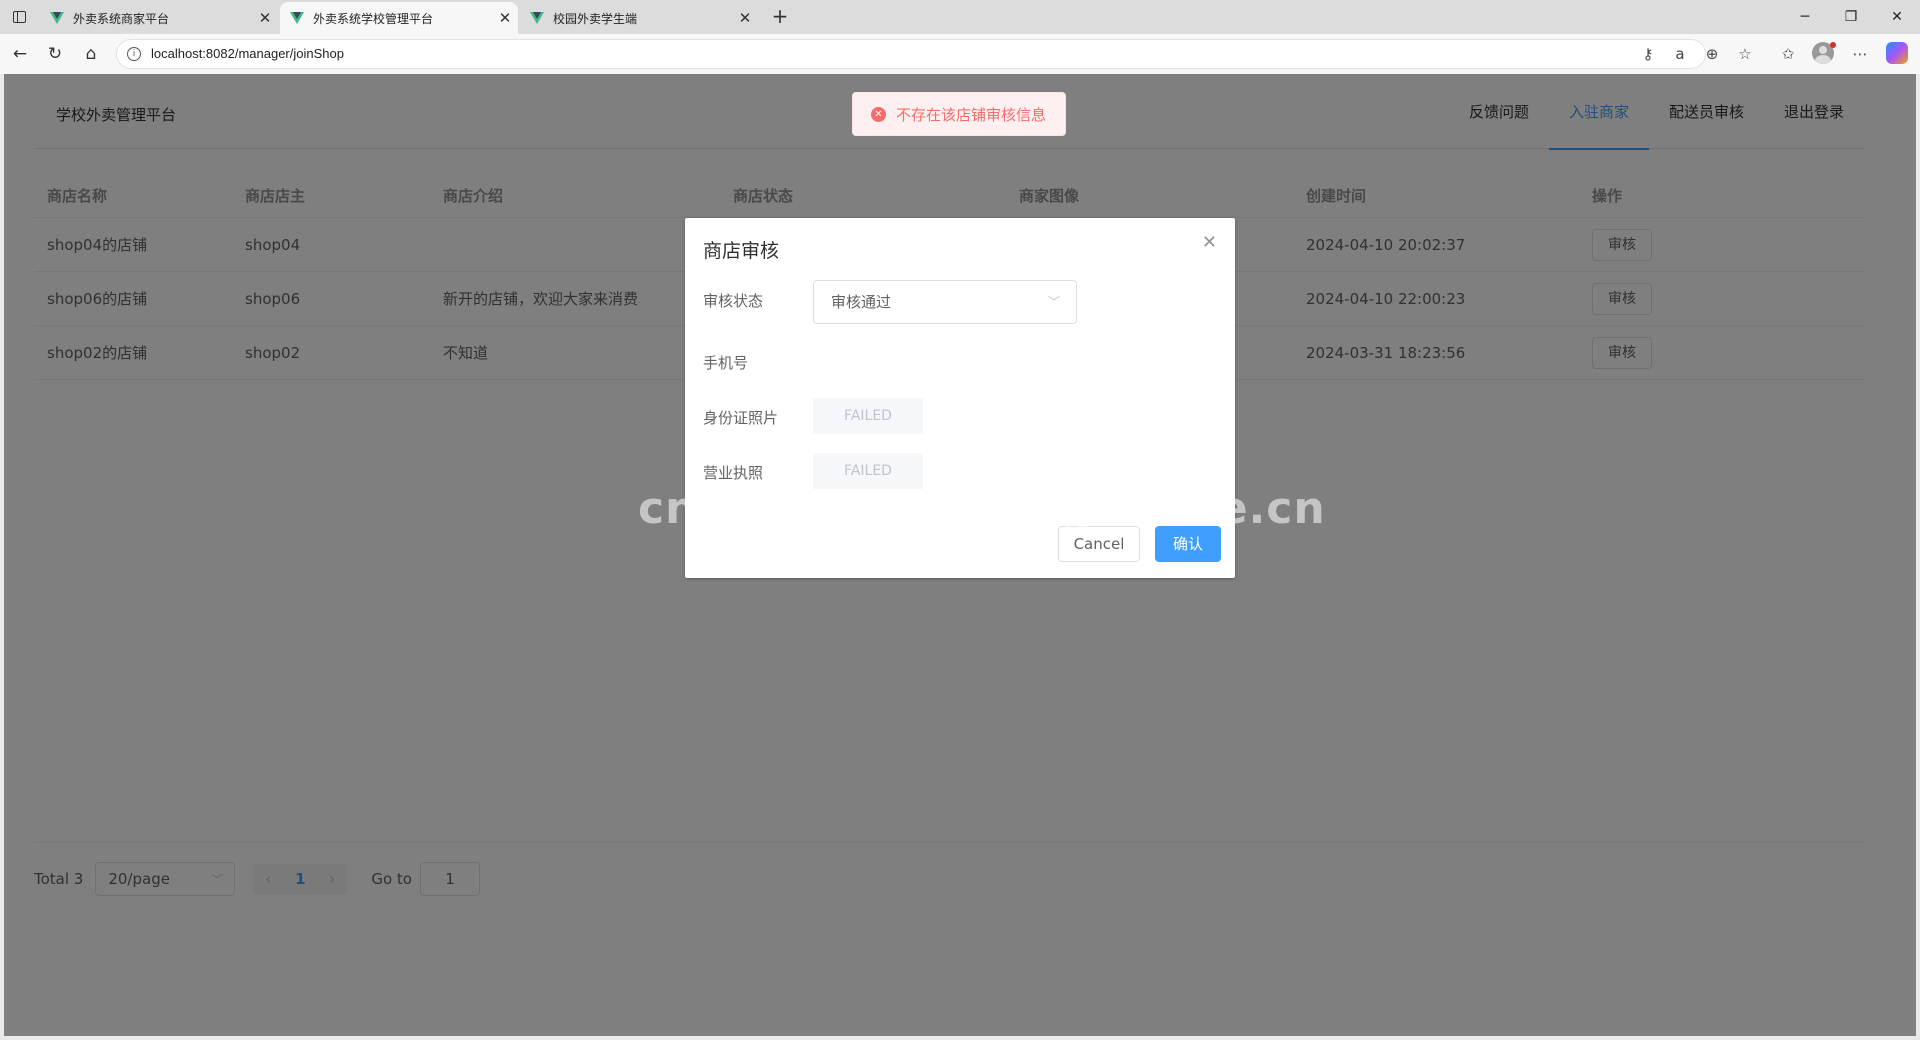  What do you see at coordinates (1833, 45) in the screenshot?
I see `notification-dot` at bounding box center [1833, 45].